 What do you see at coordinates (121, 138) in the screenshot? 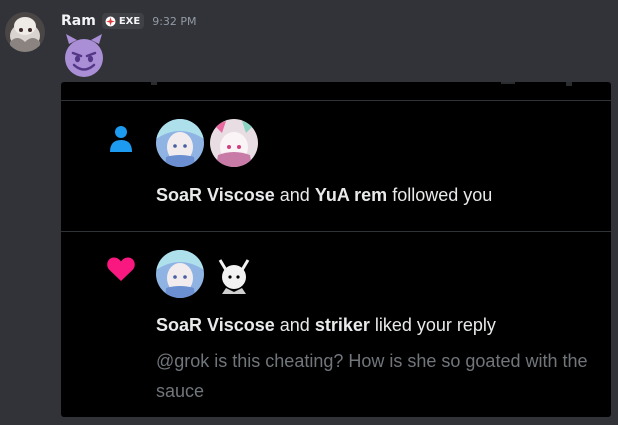
I see `person-icon` at bounding box center [121, 138].